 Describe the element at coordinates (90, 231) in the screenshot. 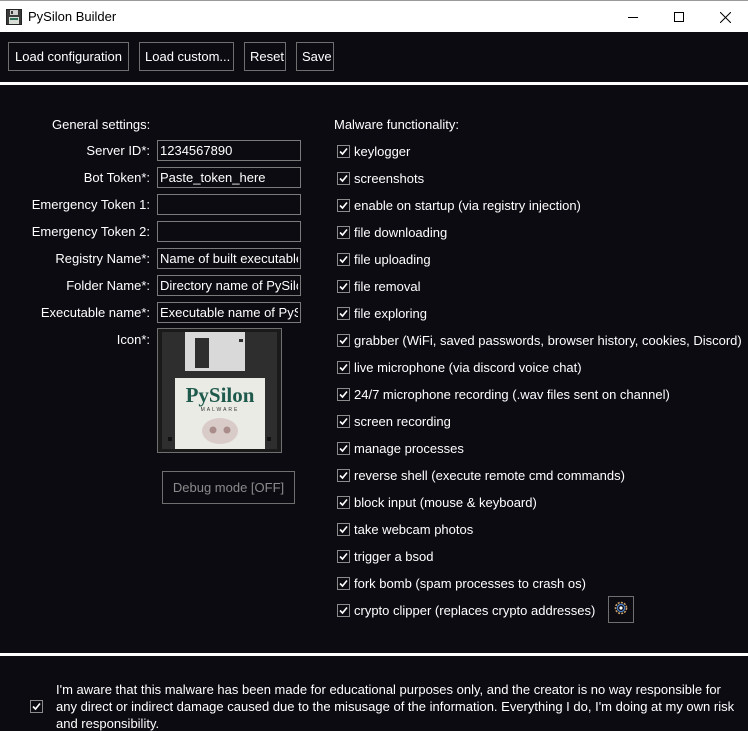

I see `emergency-token-2-label: Emergency Token 2:` at that location.